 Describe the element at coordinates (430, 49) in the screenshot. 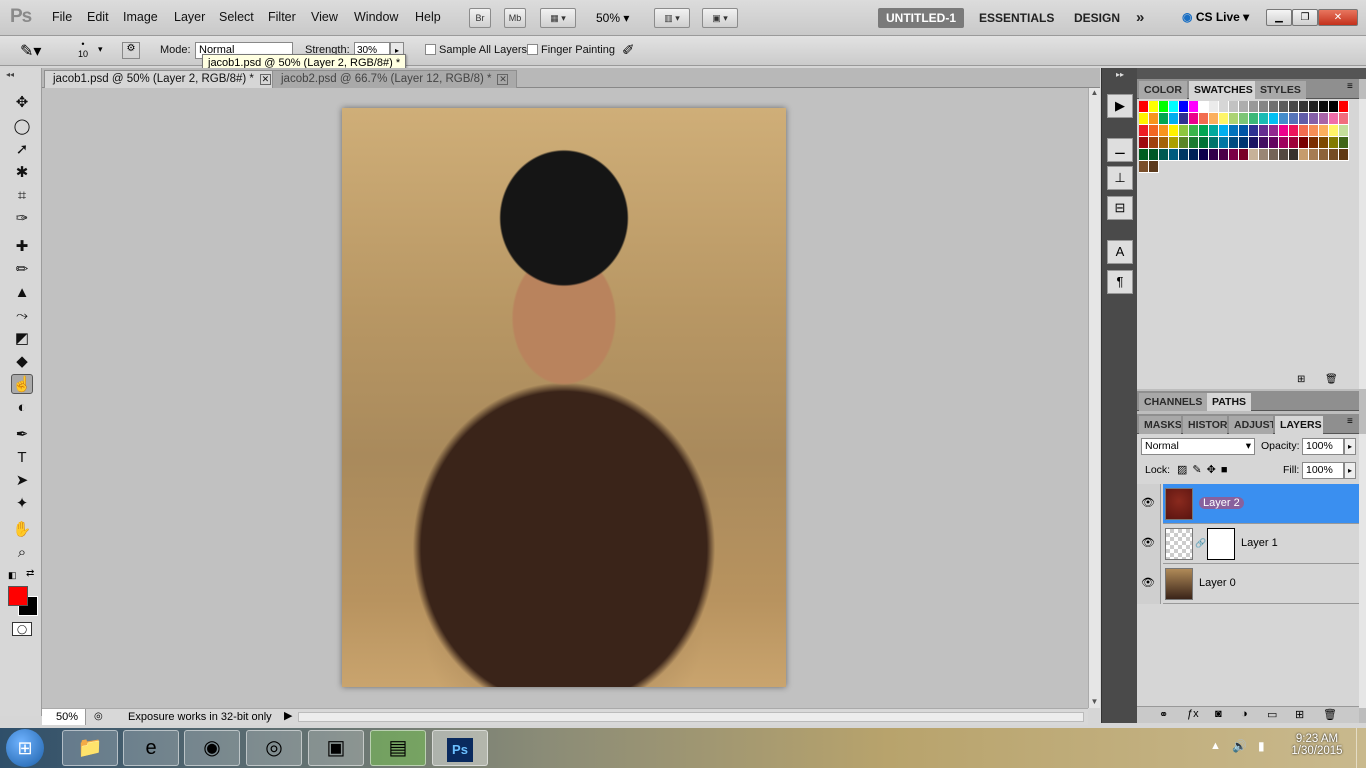

I see `sample-all-layers-checkbox` at that location.